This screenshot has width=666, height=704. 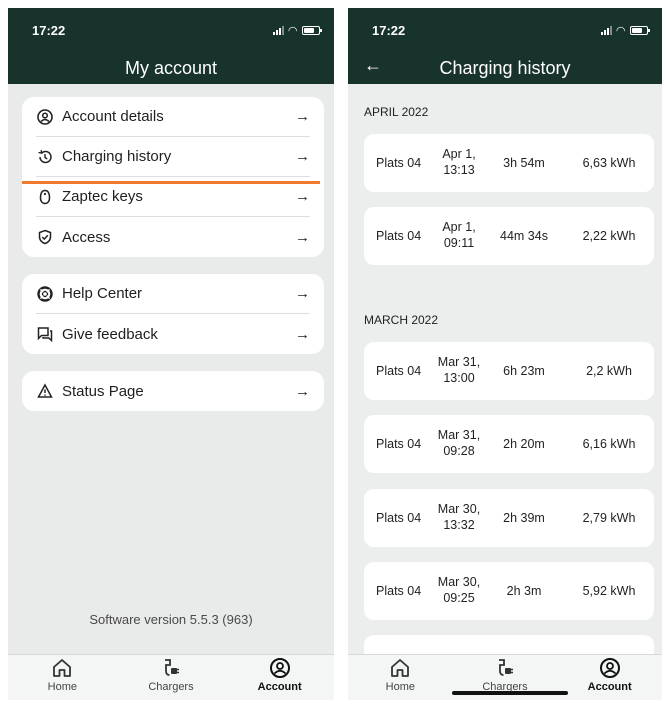 What do you see at coordinates (459, 378) in the screenshot?
I see `time: 13:00` at bounding box center [459, 378].